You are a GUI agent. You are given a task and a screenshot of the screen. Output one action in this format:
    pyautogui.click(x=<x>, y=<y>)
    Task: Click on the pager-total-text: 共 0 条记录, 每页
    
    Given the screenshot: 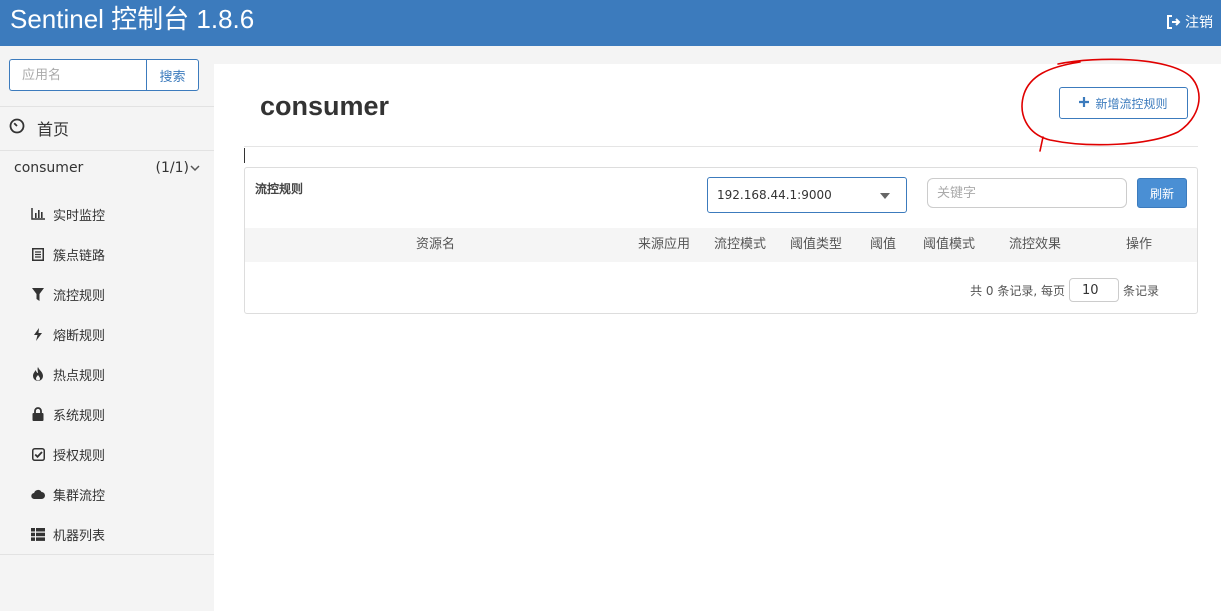 What is the action you would take?
    pyautogui.click(x=1017, y=290)
    